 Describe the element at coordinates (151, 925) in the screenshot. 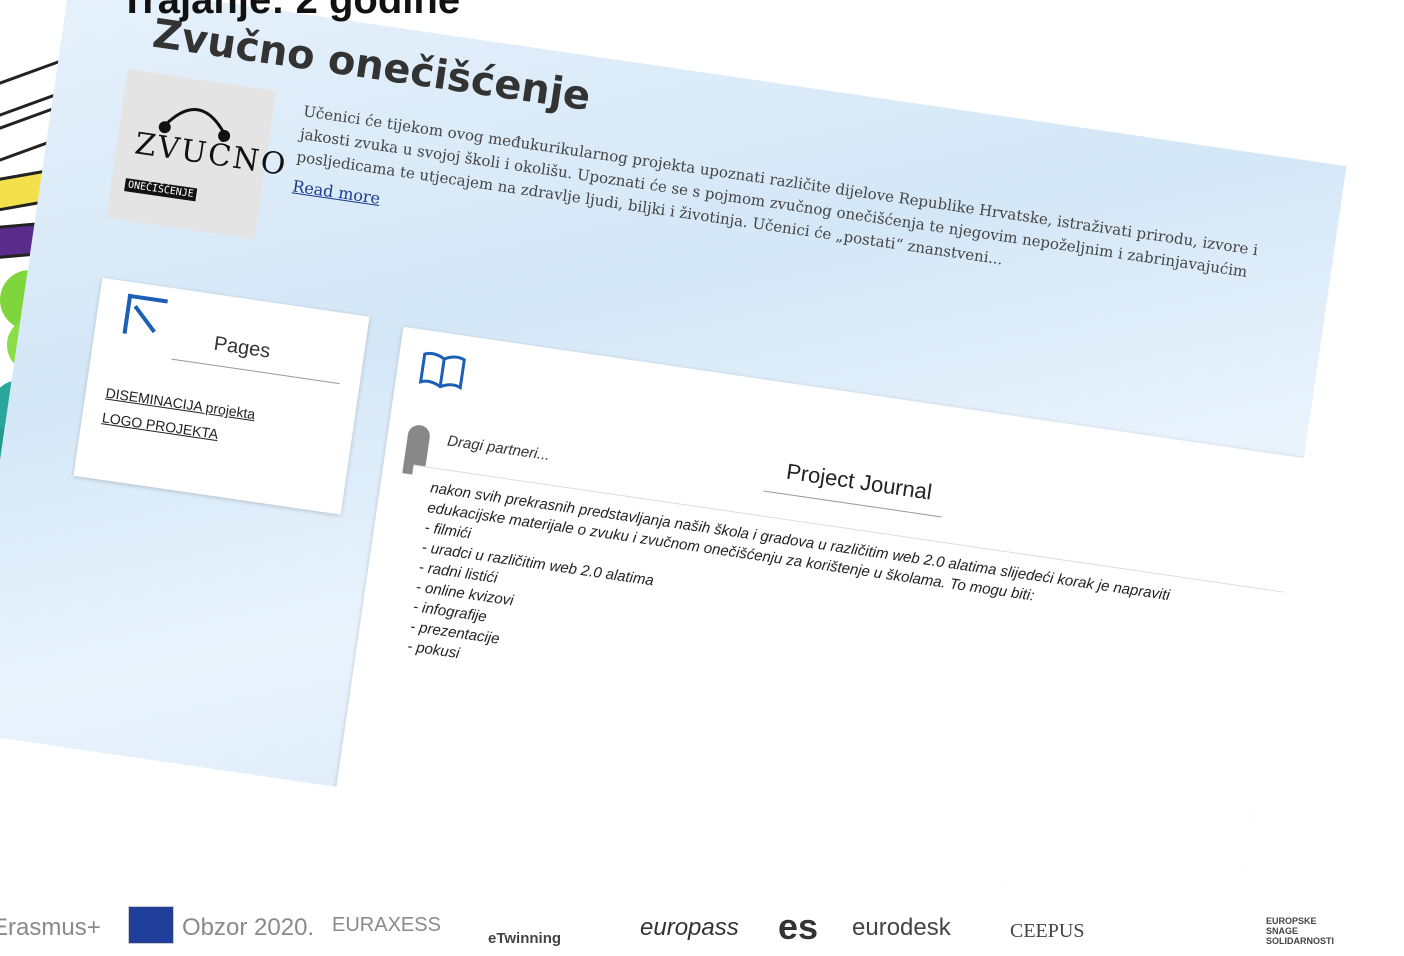

I see `eu-flag-icon` at that location.